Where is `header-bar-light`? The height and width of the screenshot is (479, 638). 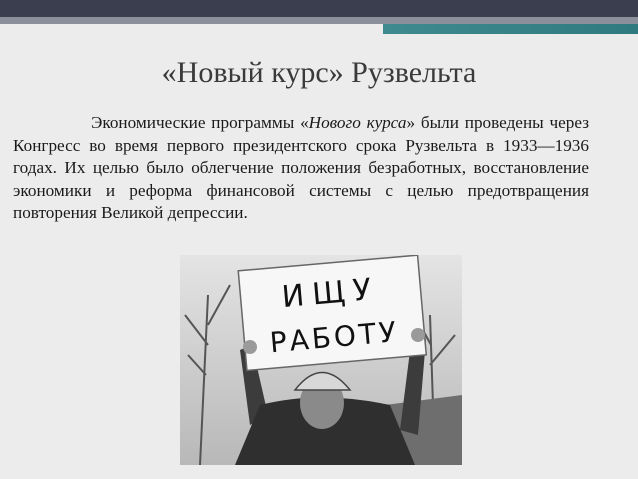 header-bar-light is located at coordinates (319, 20).